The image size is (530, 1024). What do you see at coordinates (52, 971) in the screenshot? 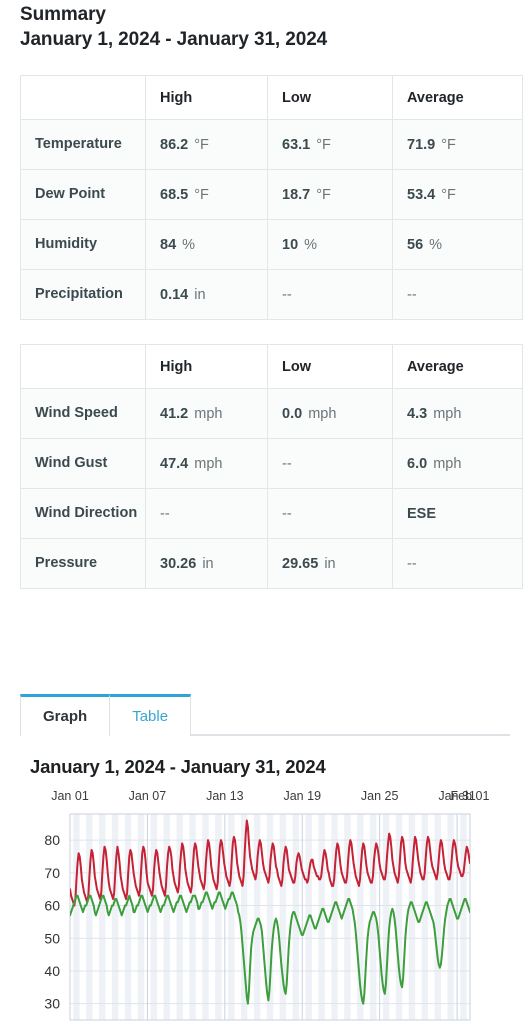
I see `y-tick-label: 40` at bounding box center [52, 971].